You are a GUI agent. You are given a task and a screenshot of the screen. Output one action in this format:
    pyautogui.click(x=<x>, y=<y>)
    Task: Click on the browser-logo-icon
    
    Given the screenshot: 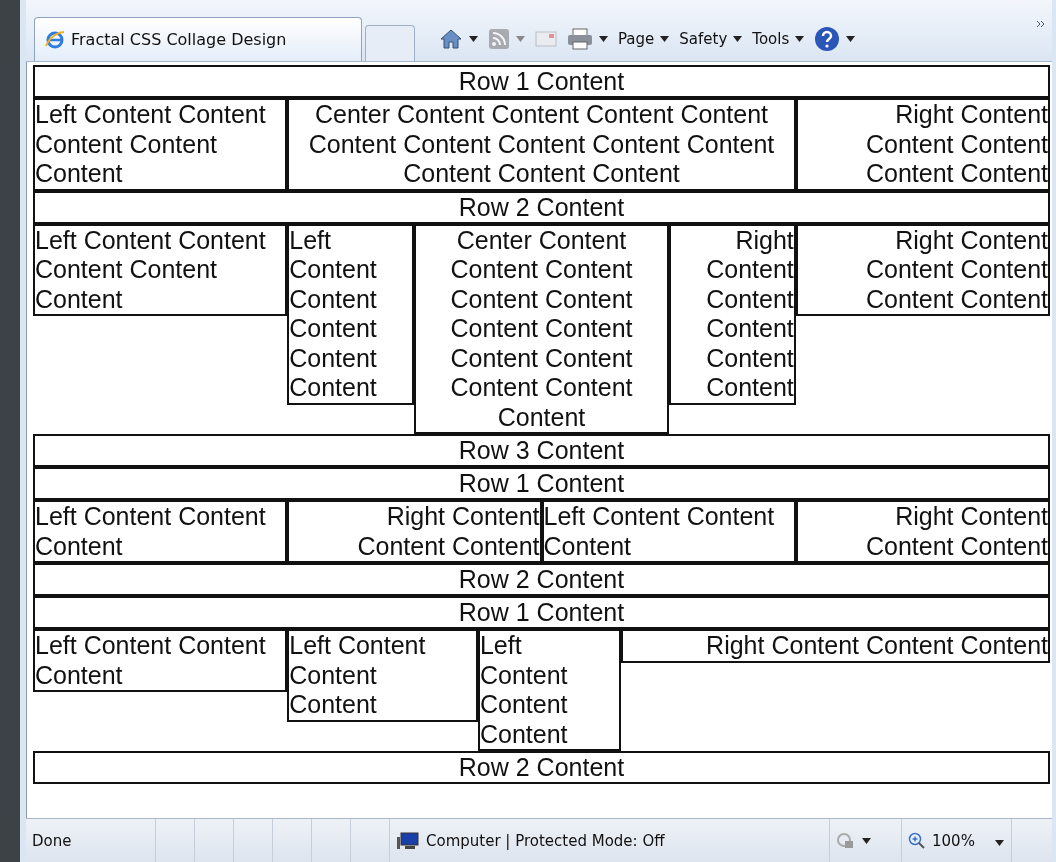 What is the action you would take?
    pyautogui.click(x=55, y=39)
    